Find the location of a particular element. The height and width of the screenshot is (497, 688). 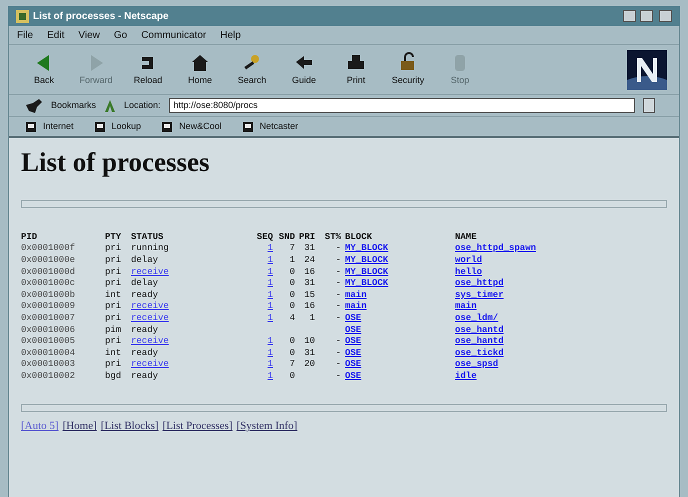

location-field: http://ose:8080/procs is located at coordinates (401, 105).